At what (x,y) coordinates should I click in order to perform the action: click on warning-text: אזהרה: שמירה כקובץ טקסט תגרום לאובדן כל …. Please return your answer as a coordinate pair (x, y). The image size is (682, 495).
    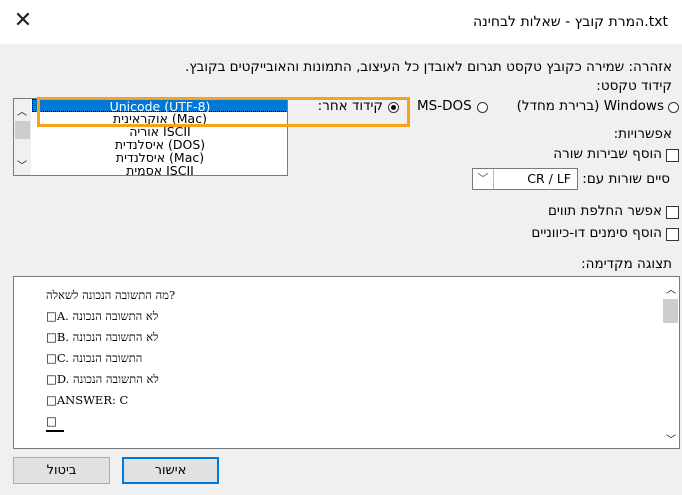
    Looking at the image, I should click on (428, 67).